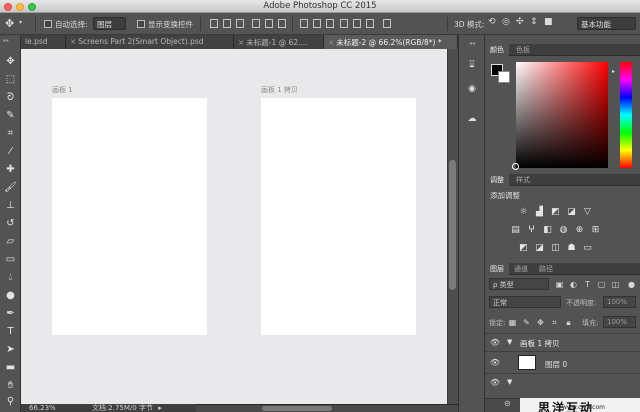 The height and width of the screenshot is (412, 640). Describe the element at coordinates (571, 212) in the screenshot. I see `exposure-icon: ◪` at that location.